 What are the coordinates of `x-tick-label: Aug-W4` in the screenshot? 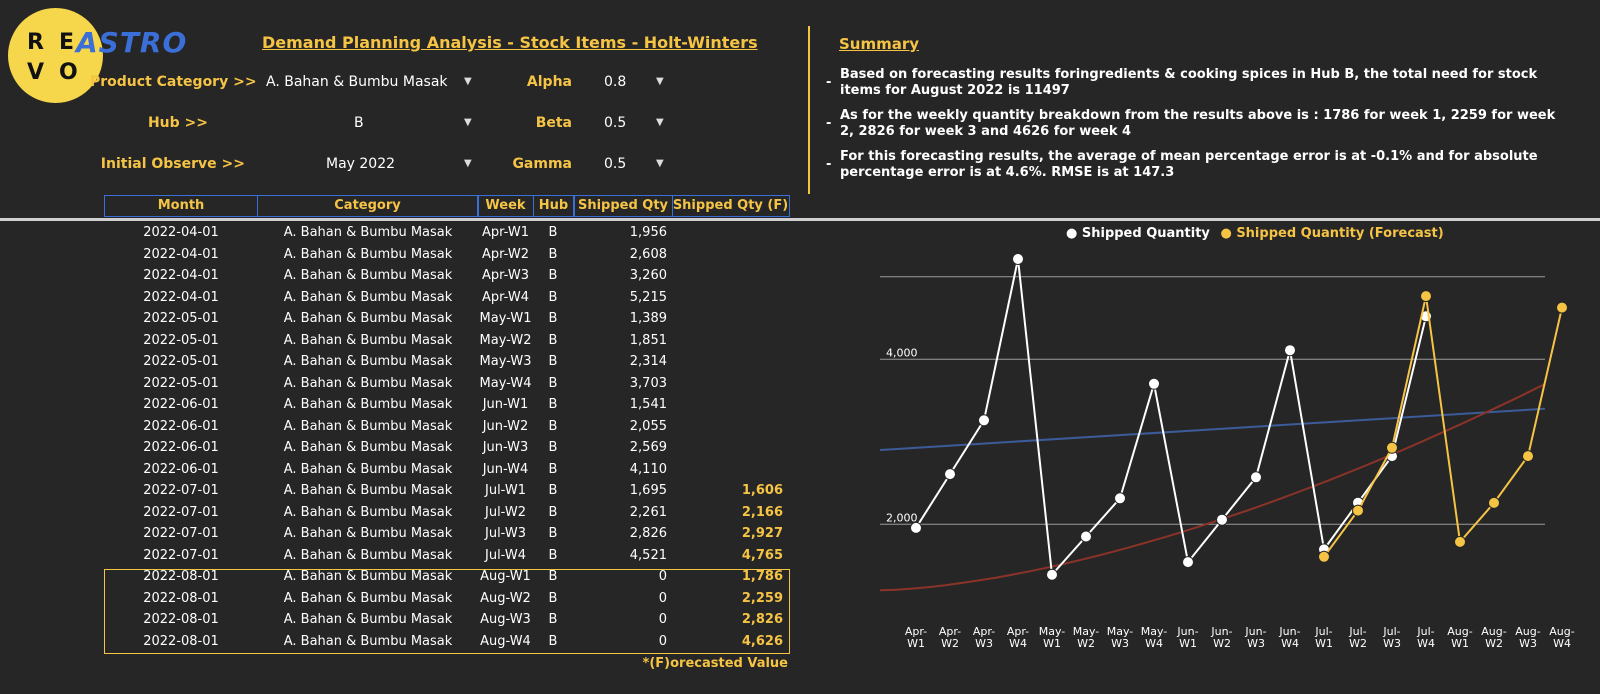 It's located at (1561, 637).